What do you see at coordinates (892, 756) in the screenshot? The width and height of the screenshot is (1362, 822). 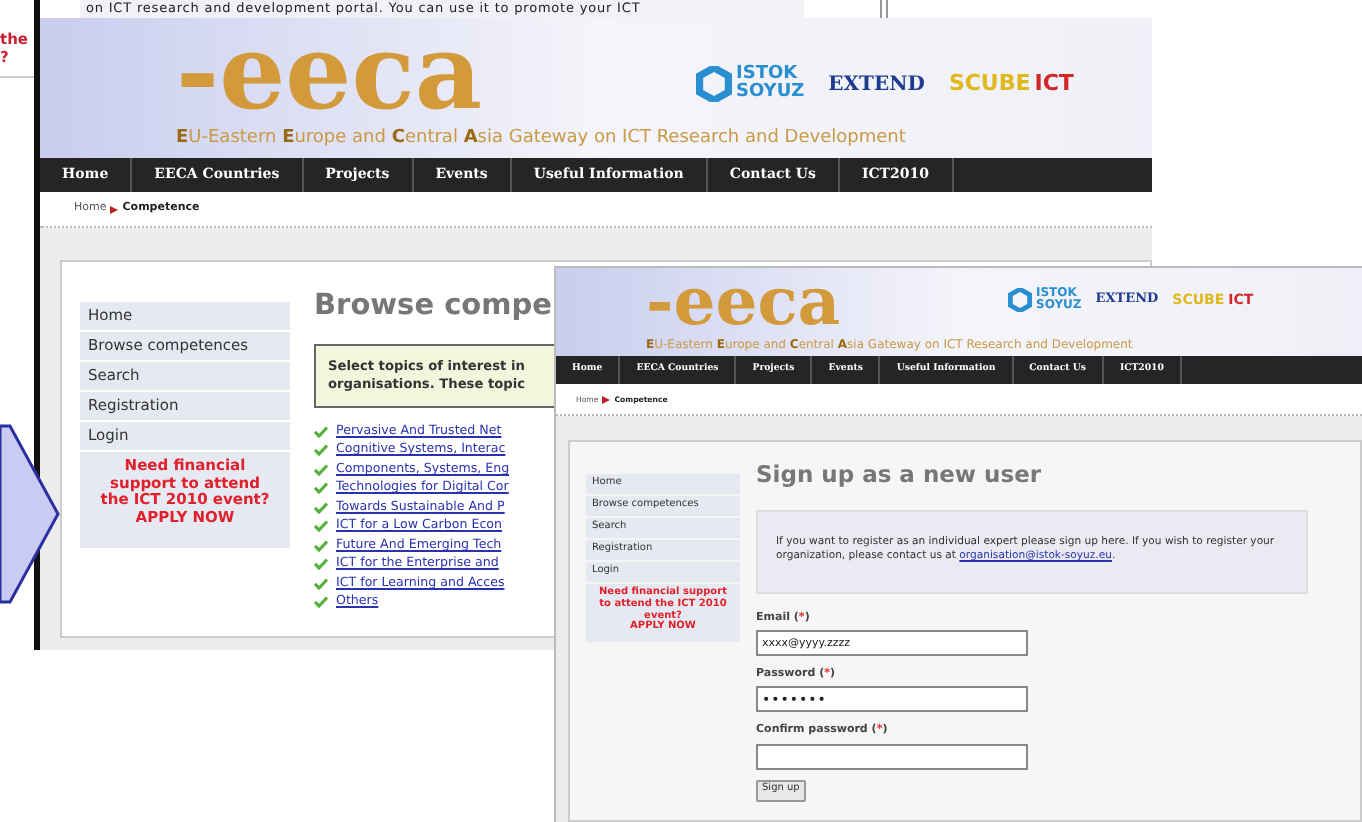 I see `input-field` at bounding box center [892, 756].